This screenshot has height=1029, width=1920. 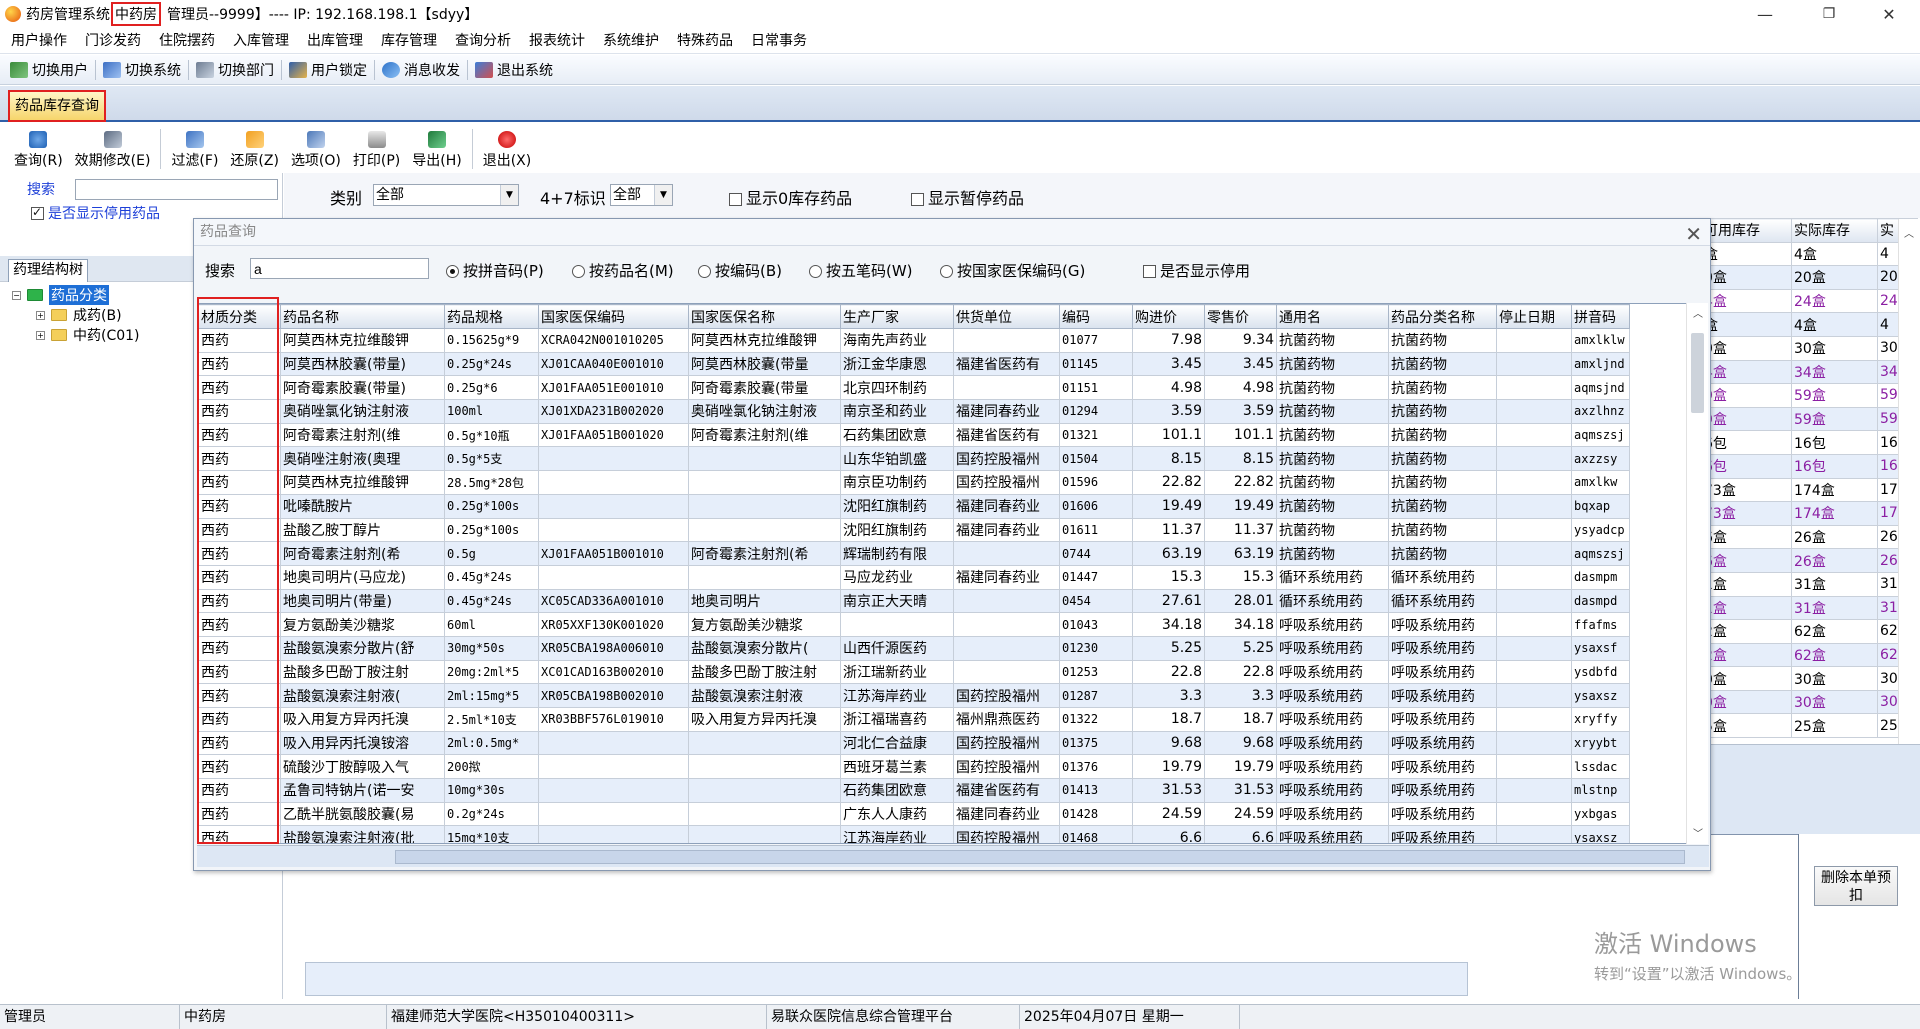 I want to click on column-header: 停止日期, so click(x=1534, y=316).